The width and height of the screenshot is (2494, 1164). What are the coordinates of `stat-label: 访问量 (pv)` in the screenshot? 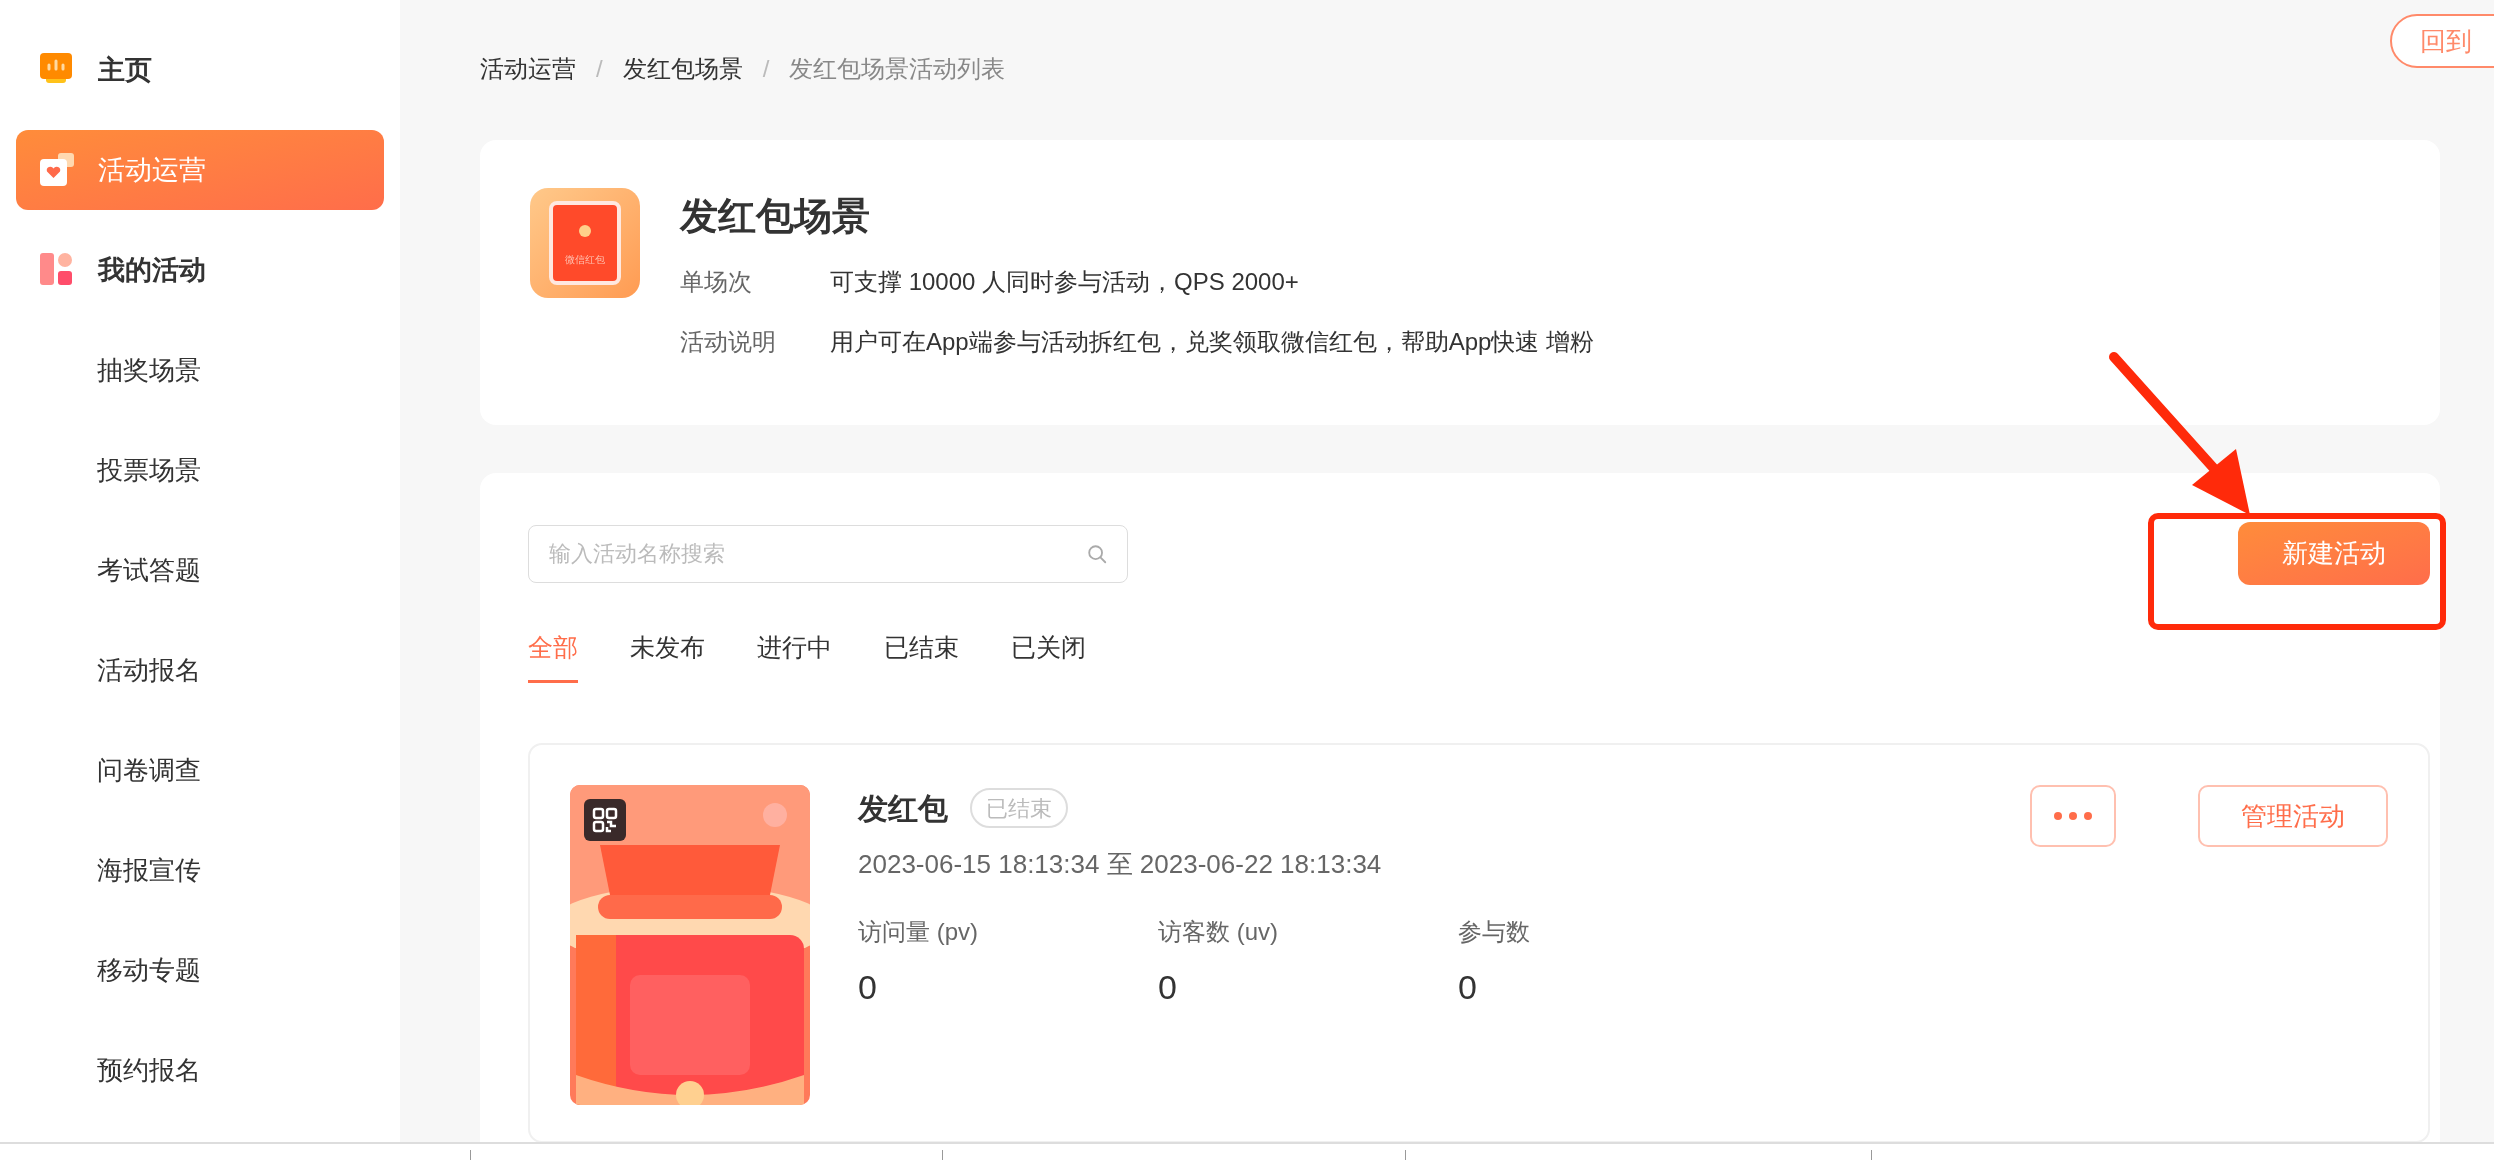 It's located at (918, 932).